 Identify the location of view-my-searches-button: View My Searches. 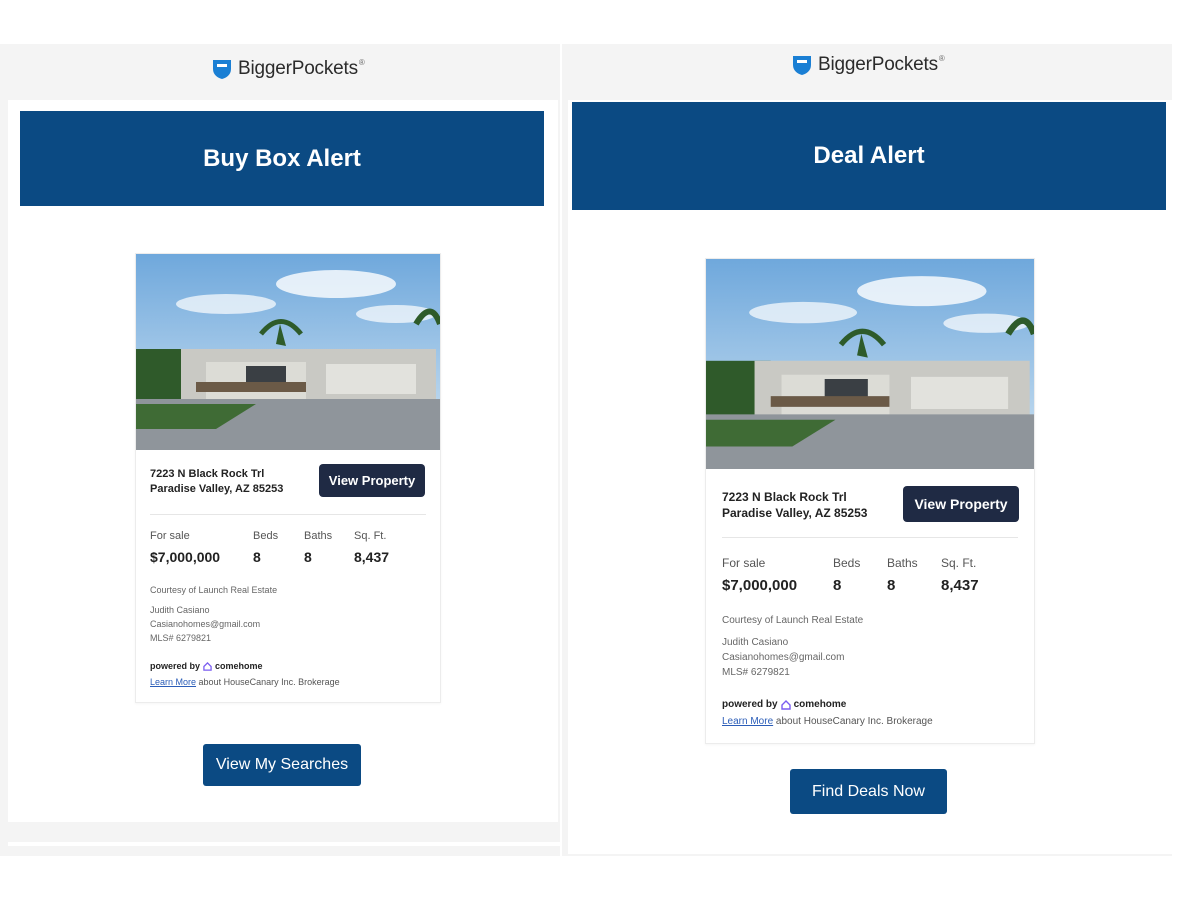
(282, 765).